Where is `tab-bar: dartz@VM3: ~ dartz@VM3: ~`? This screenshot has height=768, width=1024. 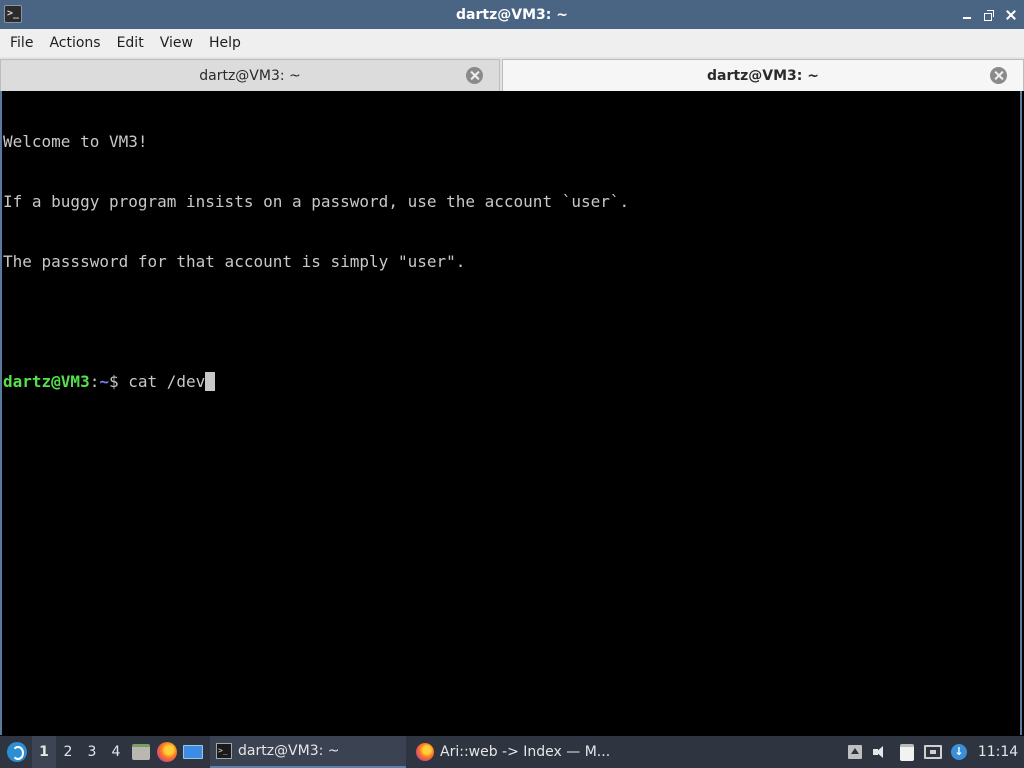 tab-bar: dartz@VM3: ~ dartz@VM3: ~ is located at coordinates (512, 74).